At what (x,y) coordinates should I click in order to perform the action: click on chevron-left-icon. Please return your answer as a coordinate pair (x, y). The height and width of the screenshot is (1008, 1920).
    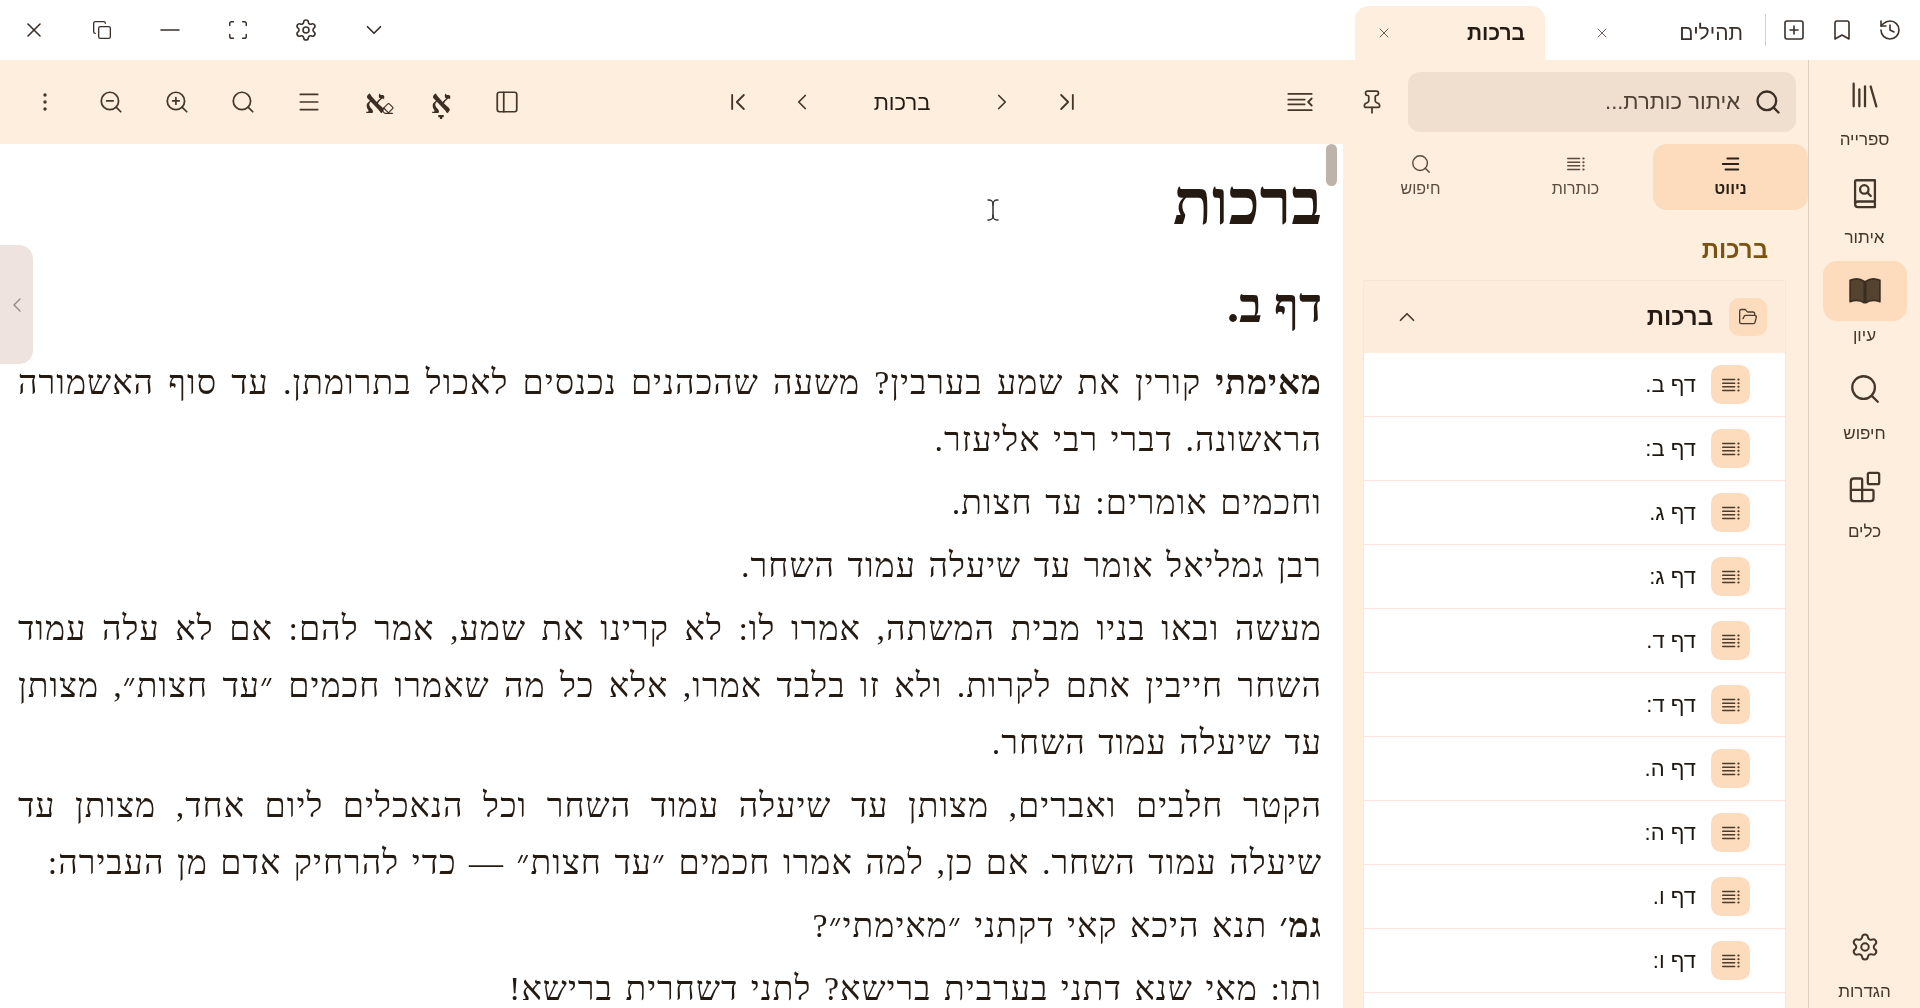
    Looking at the image, I should click on (16, 304).